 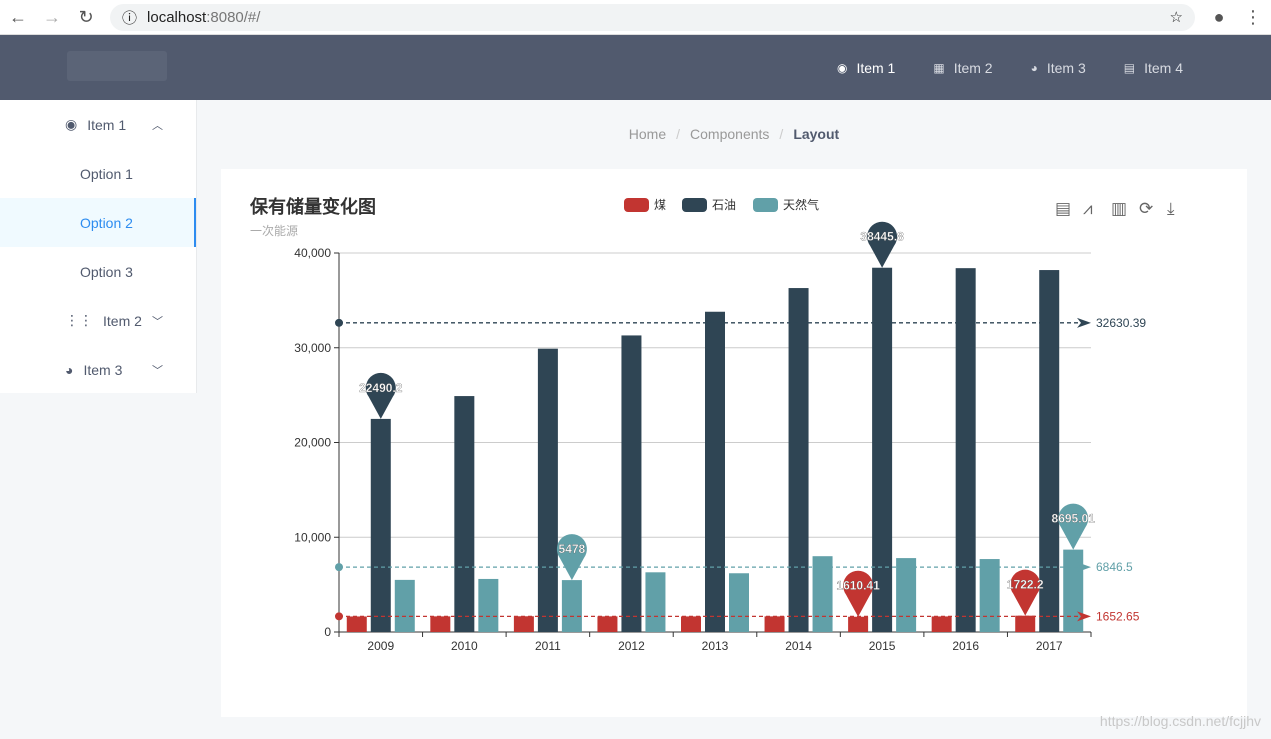 What do you see at coordinates (858, 624) in the screenshot?
I see `bar-煤-2015` at bounding box center [858, 624].